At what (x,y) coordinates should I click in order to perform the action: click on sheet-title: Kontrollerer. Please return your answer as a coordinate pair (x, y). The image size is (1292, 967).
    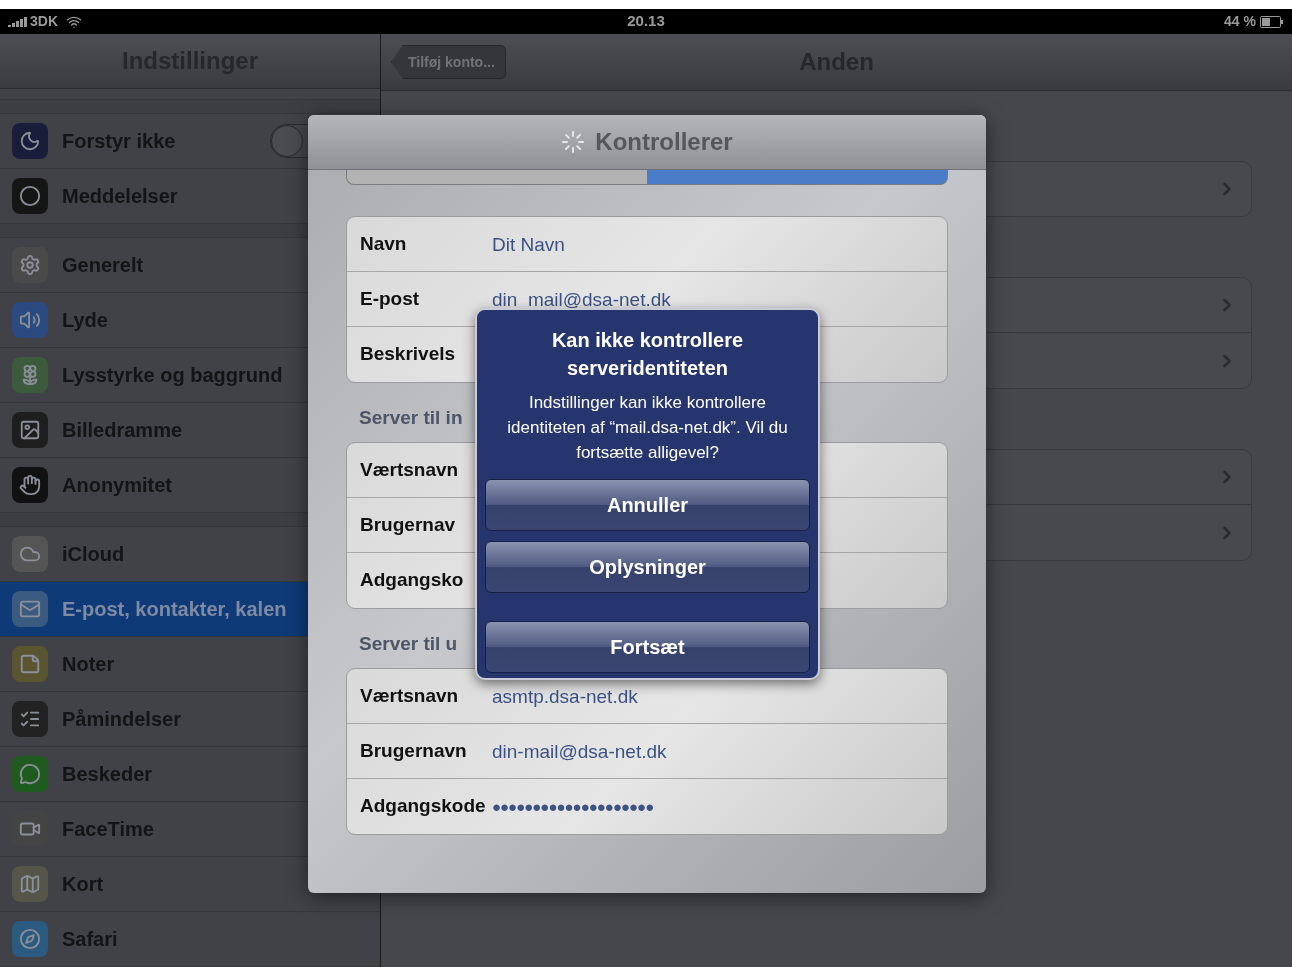
    Looking at the image, I should click on (664, 142).